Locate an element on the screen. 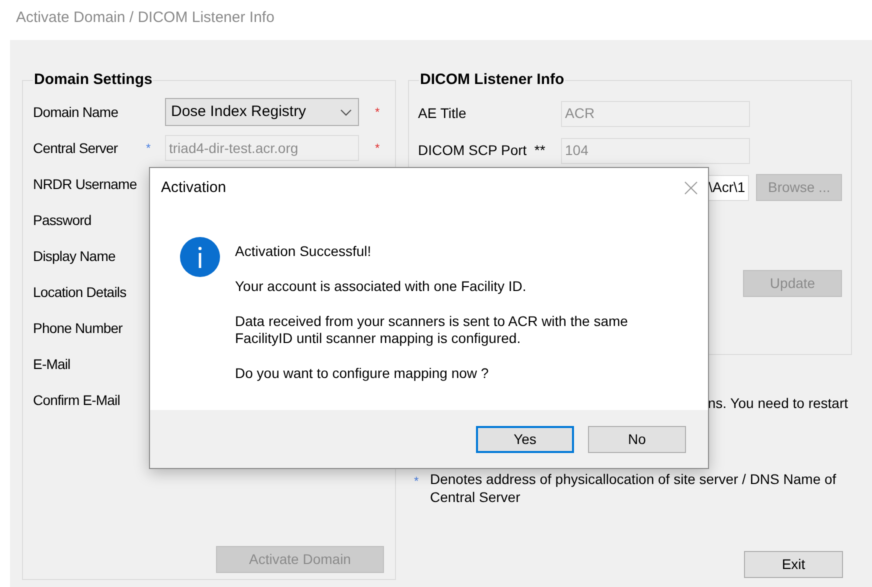 This screenshot has width=872, height=587. dialog-title: Activation is located at coordinates (193, 188).